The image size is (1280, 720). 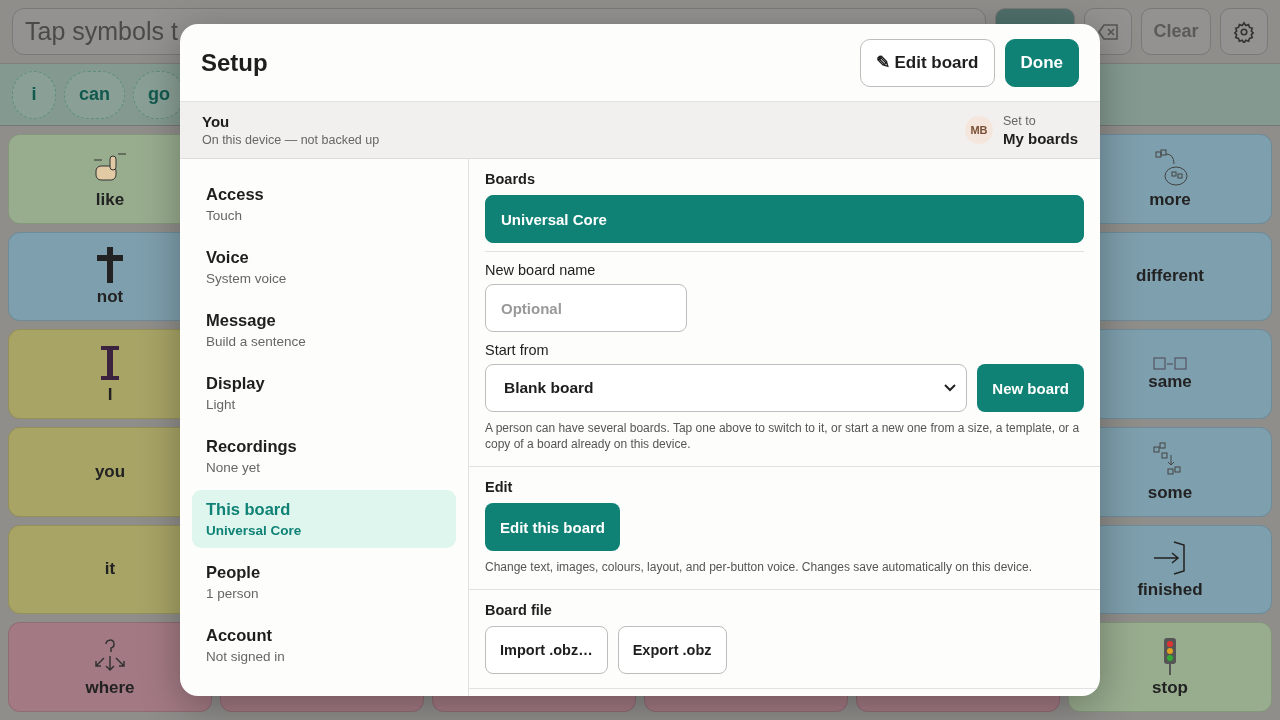 What do you see at coordinates (1041, 62) in the screenshot?
I see `done-button: Done` at bounding box center [1041, 62].